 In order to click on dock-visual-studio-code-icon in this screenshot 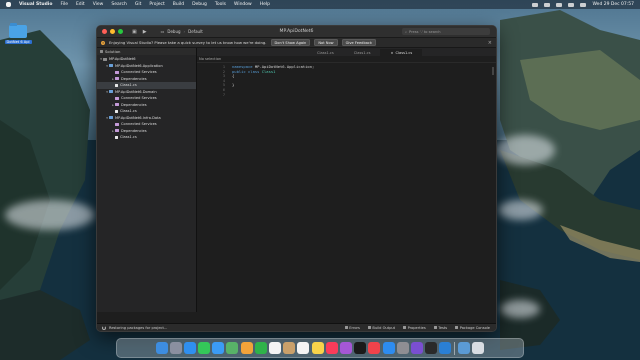, I will do `click(445, 348)`.